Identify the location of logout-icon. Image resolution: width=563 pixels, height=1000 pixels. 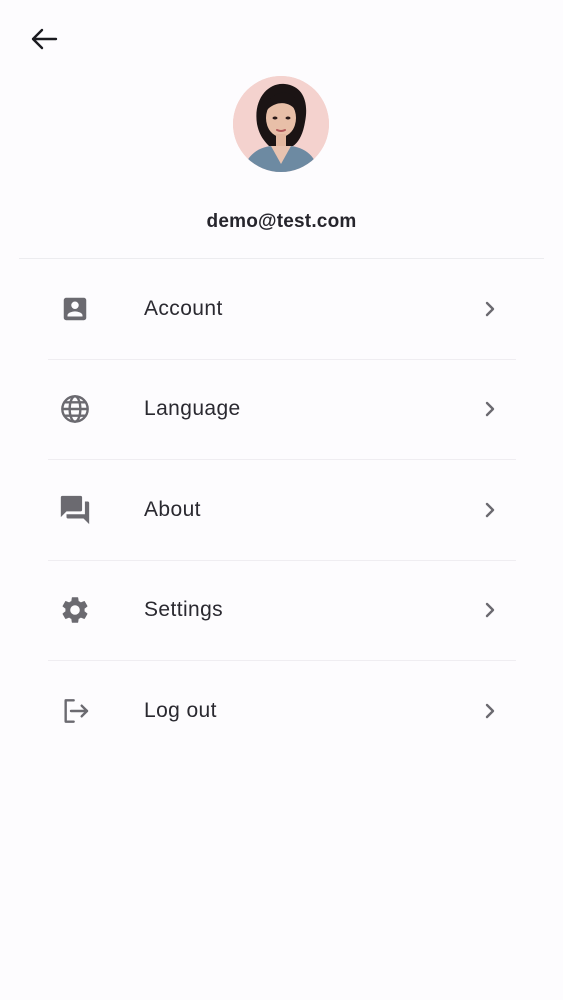
(75, 711).